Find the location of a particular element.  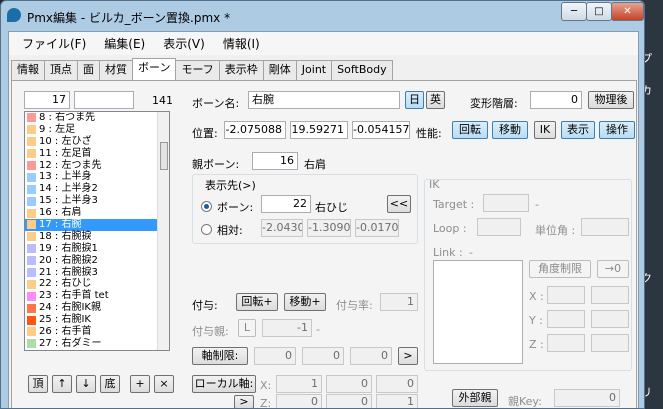

tab-vertex: 頂点 is located at coordinates (61, 70).